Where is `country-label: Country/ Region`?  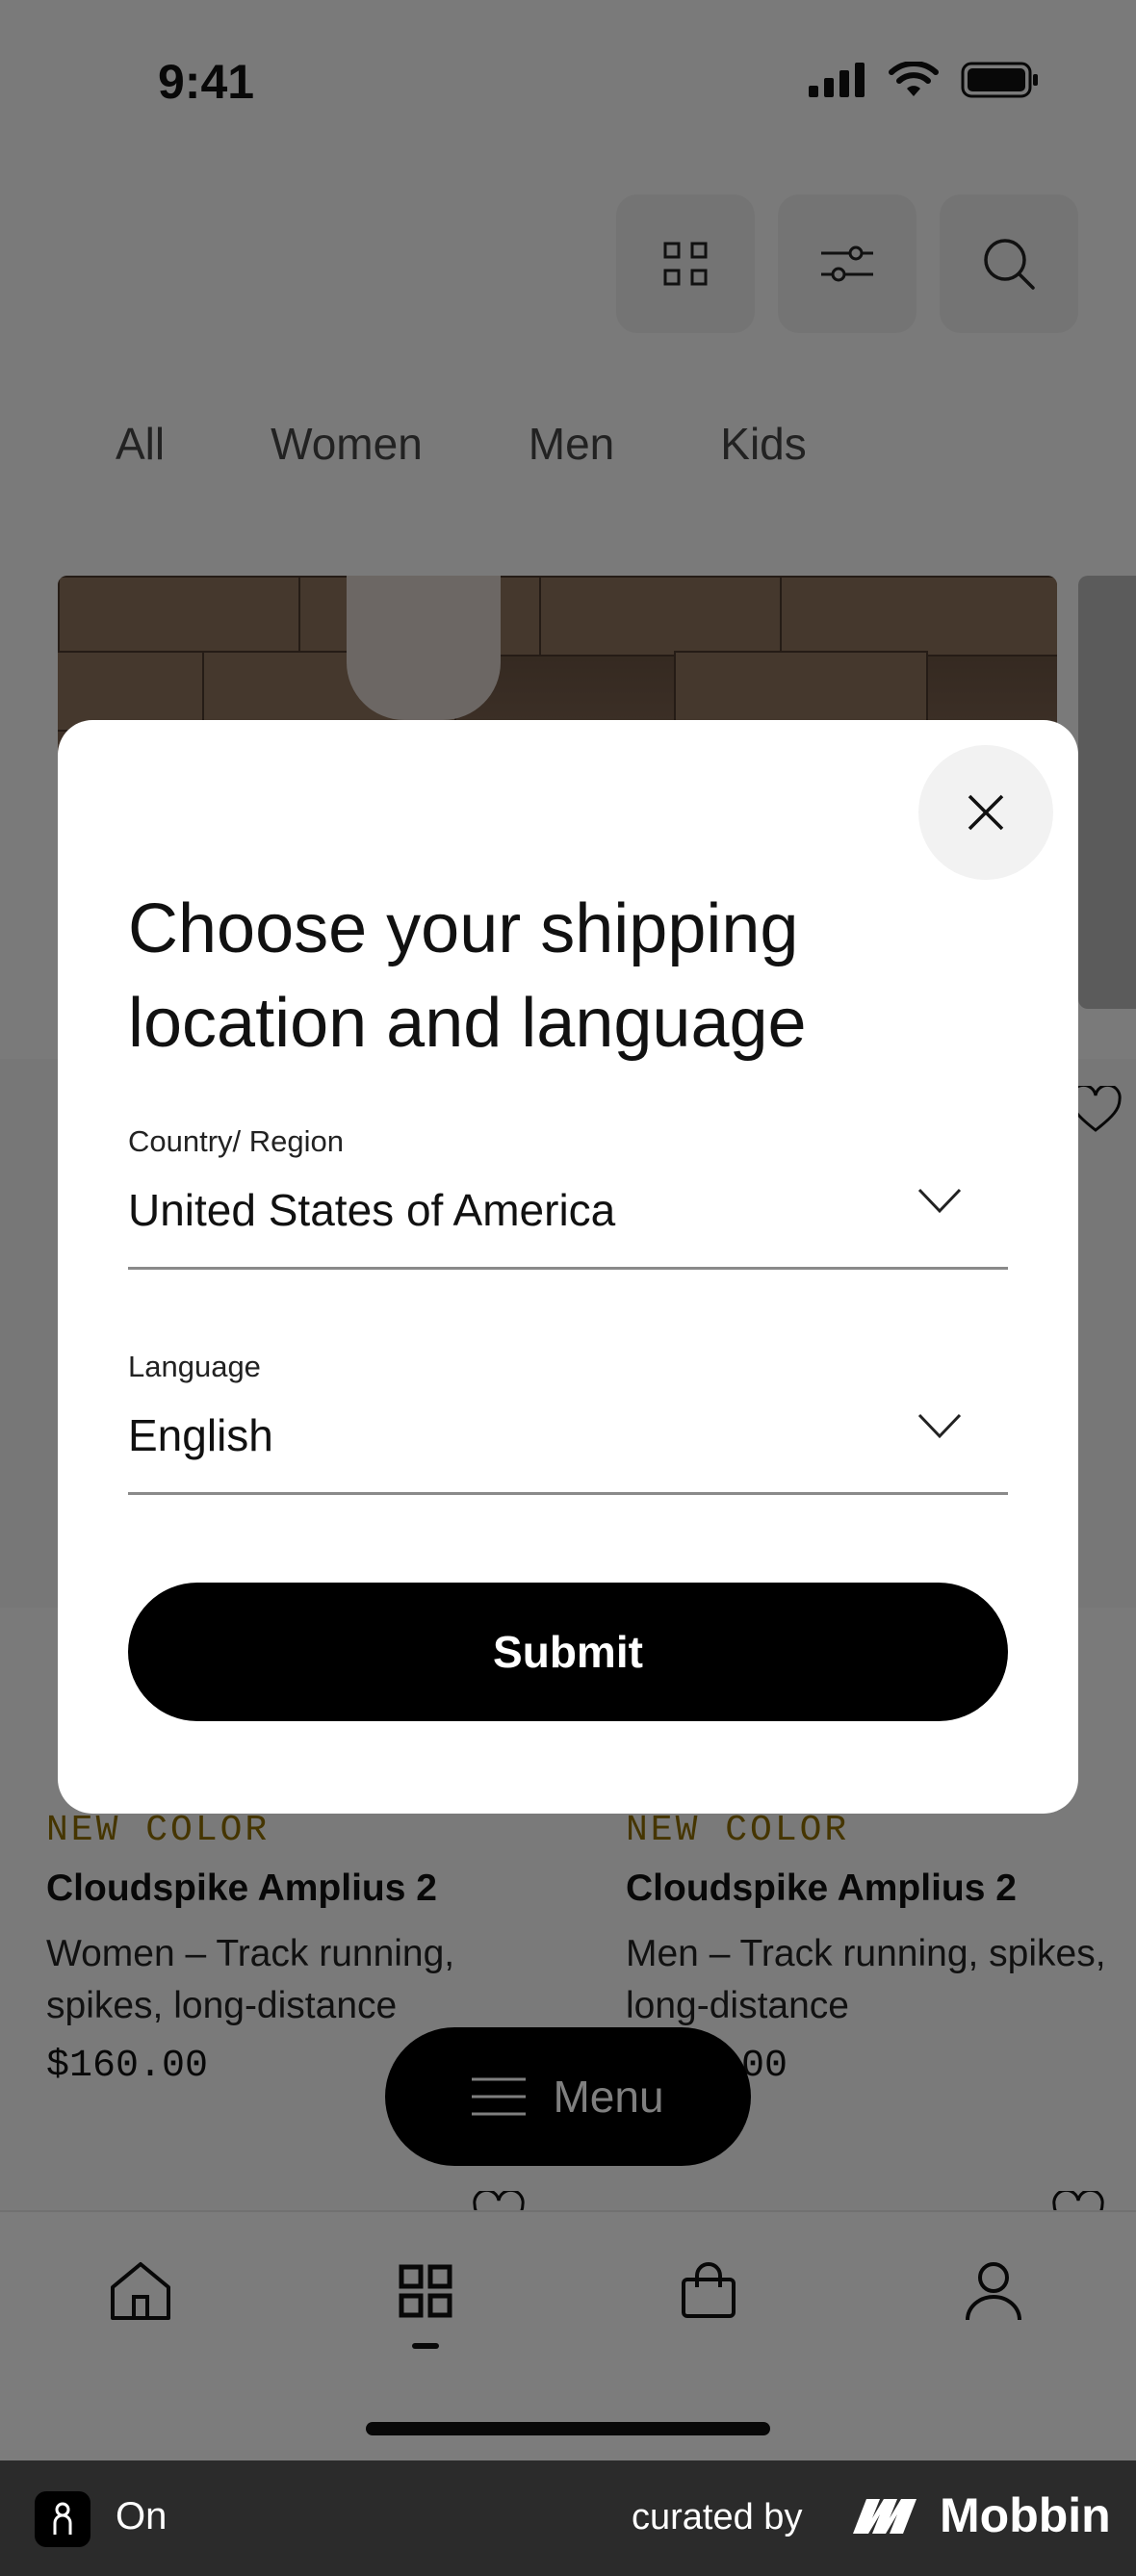
country-label: Country/ Region is located at coordinates (237, 1141).